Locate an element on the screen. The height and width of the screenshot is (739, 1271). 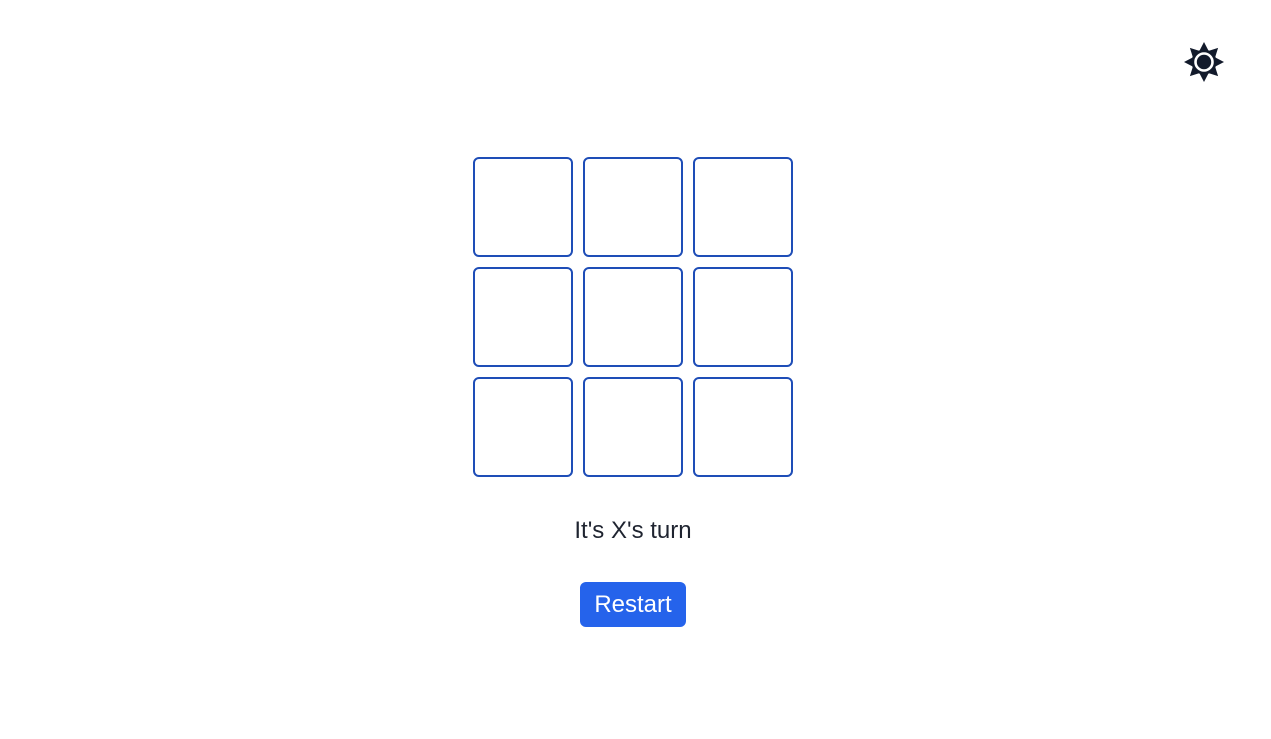
sun-icon is located at coordinates (1204, 62).